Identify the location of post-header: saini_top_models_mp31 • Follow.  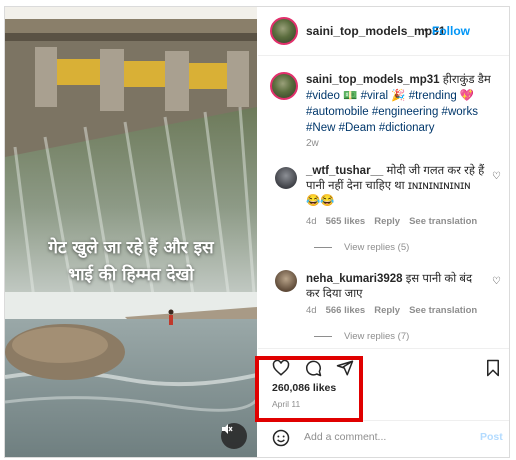
(383, 31).